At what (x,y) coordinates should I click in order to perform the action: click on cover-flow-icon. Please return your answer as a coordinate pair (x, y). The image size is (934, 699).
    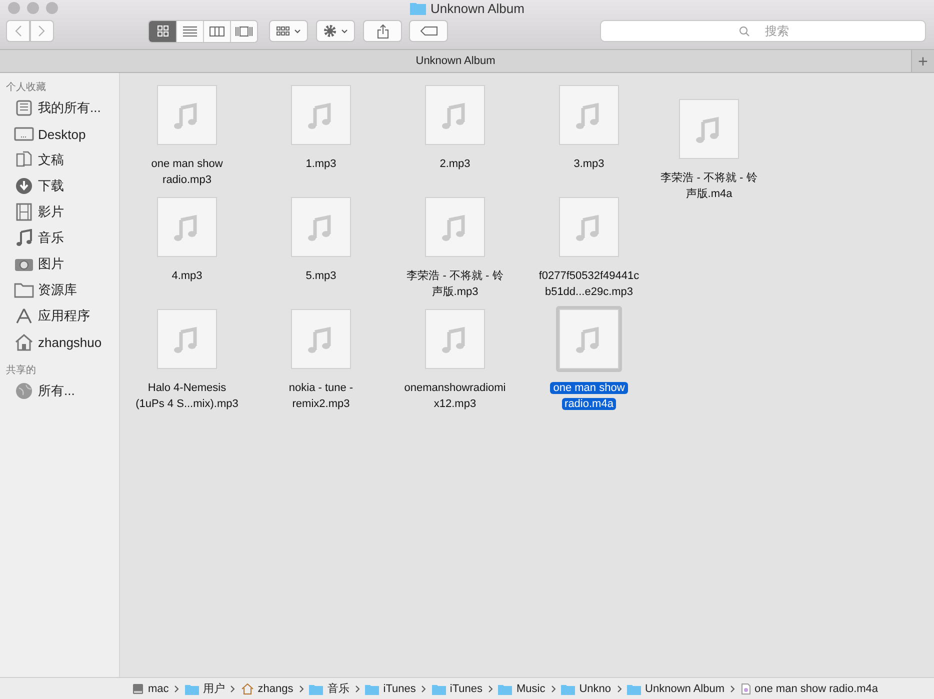
    Looking at the image, I should click on (244, 31).